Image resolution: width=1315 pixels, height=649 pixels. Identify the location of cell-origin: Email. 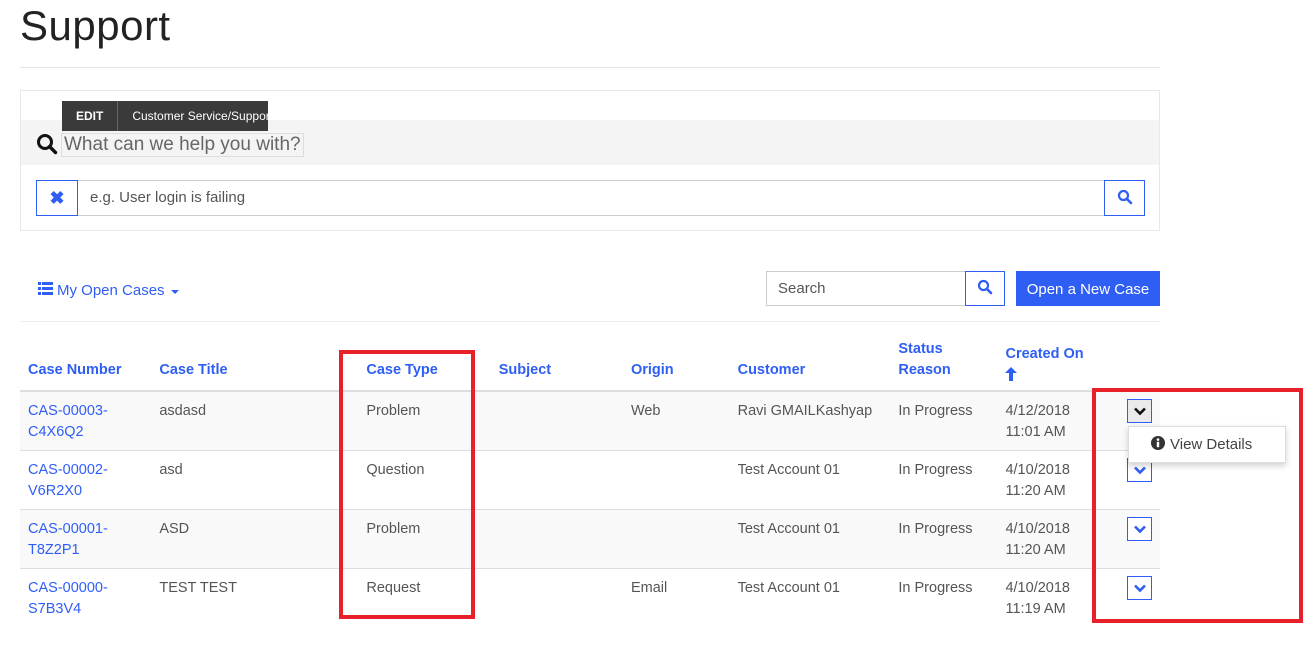
(676, 597).